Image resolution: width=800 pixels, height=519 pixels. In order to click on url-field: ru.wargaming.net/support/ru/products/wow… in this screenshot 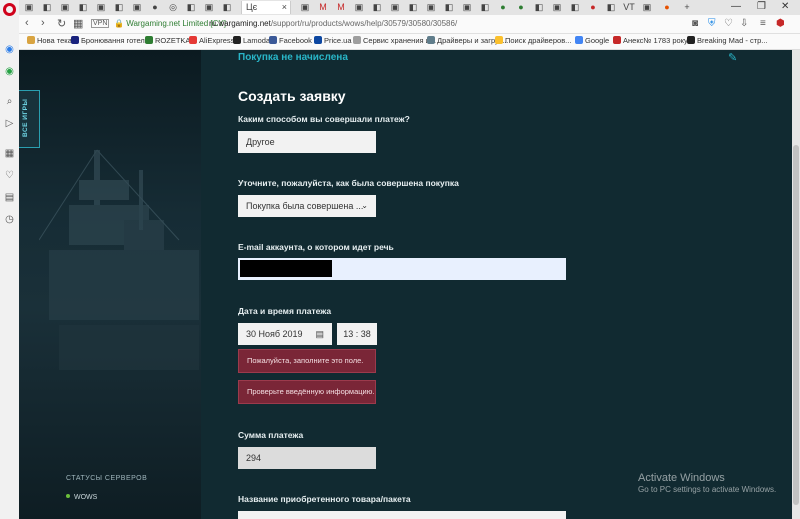, I will do `click(333, 23)`.